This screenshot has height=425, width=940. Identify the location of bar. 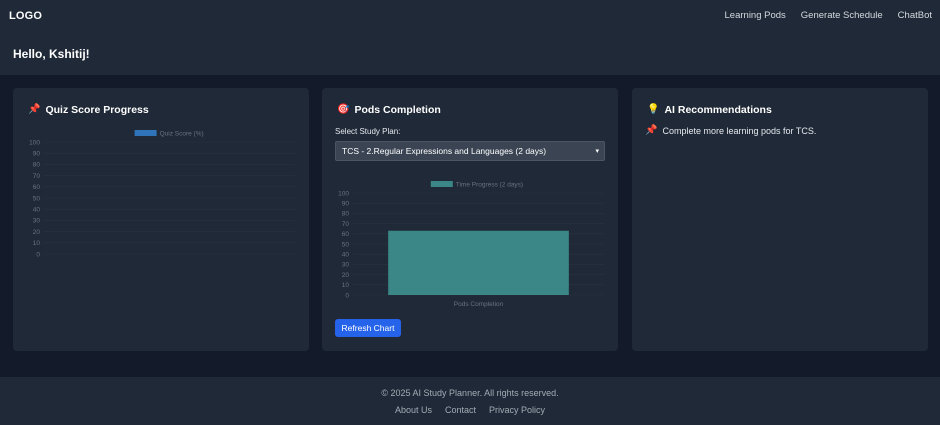
(478, 262).